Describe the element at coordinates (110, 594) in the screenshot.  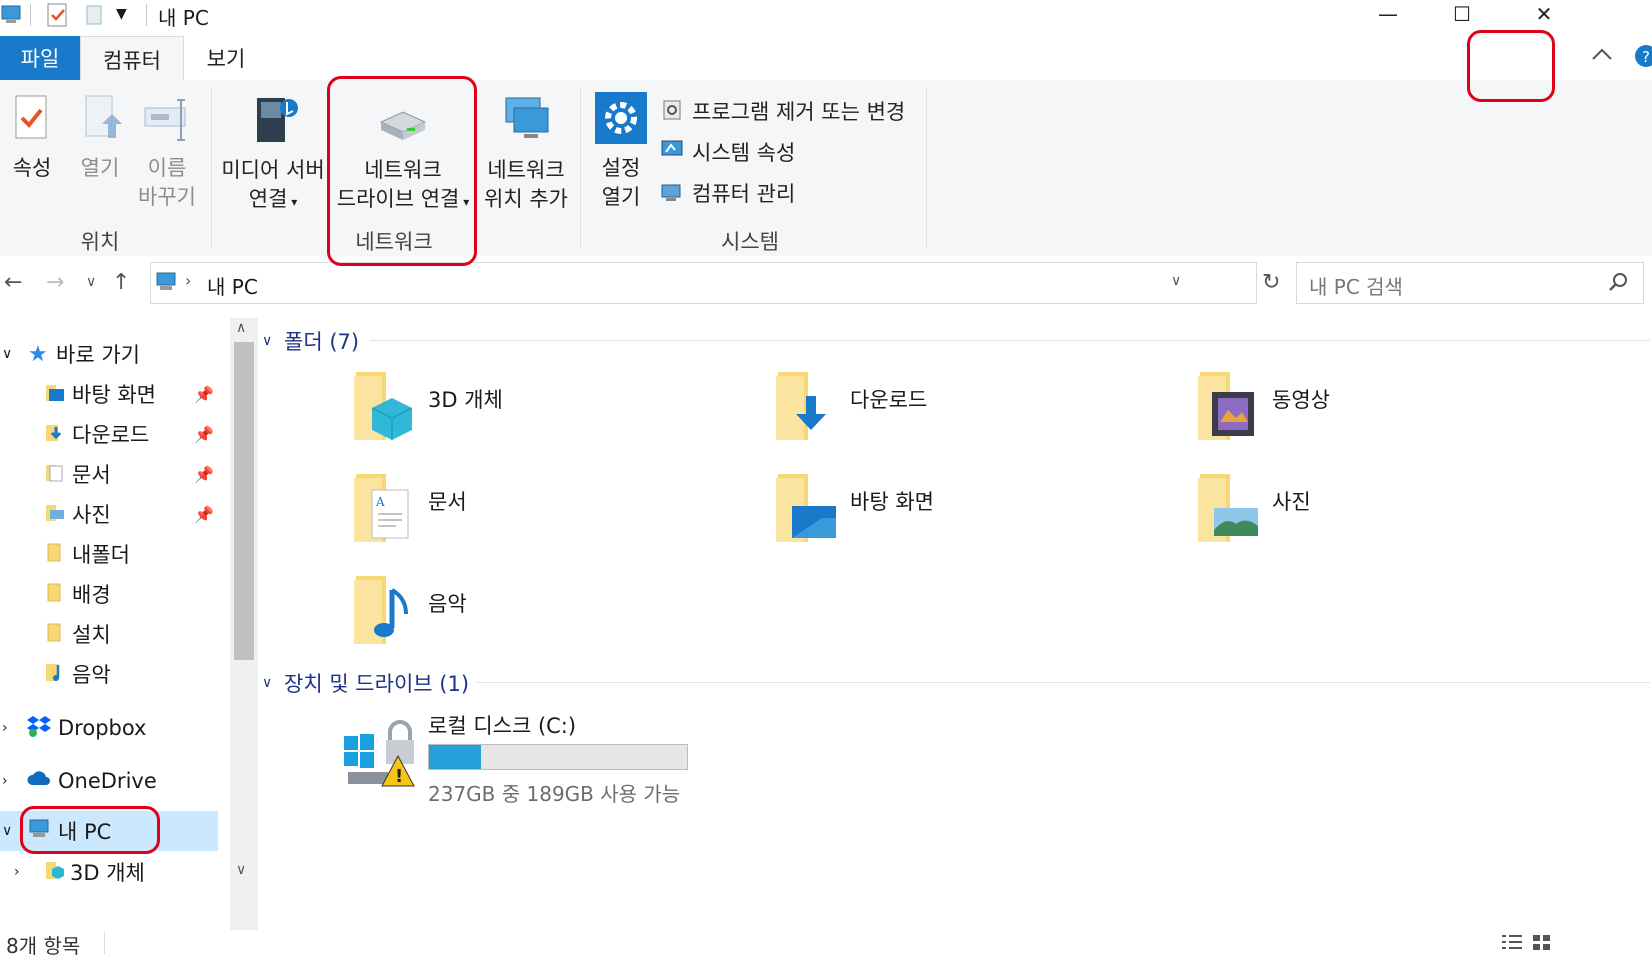
I see `nav-item-background: 배경` at that location.